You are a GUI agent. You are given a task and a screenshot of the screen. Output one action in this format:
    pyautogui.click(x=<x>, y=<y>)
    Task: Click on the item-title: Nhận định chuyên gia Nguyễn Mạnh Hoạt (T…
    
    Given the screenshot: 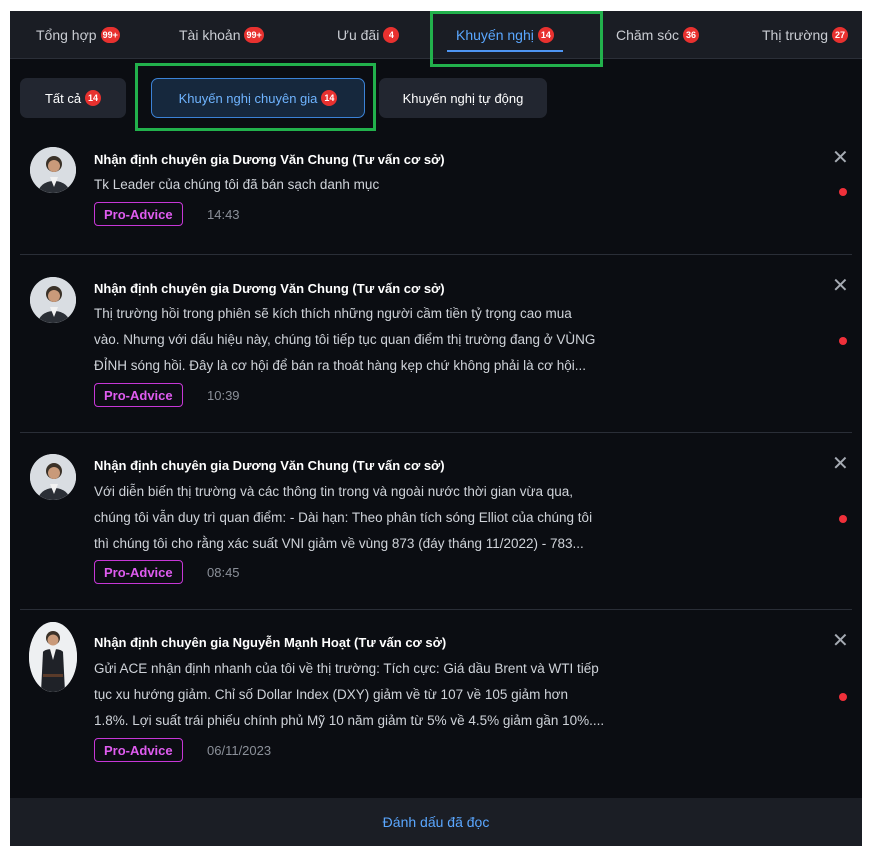 What is the action you would take?
    pyautogui.click(x=270, y=642)
    